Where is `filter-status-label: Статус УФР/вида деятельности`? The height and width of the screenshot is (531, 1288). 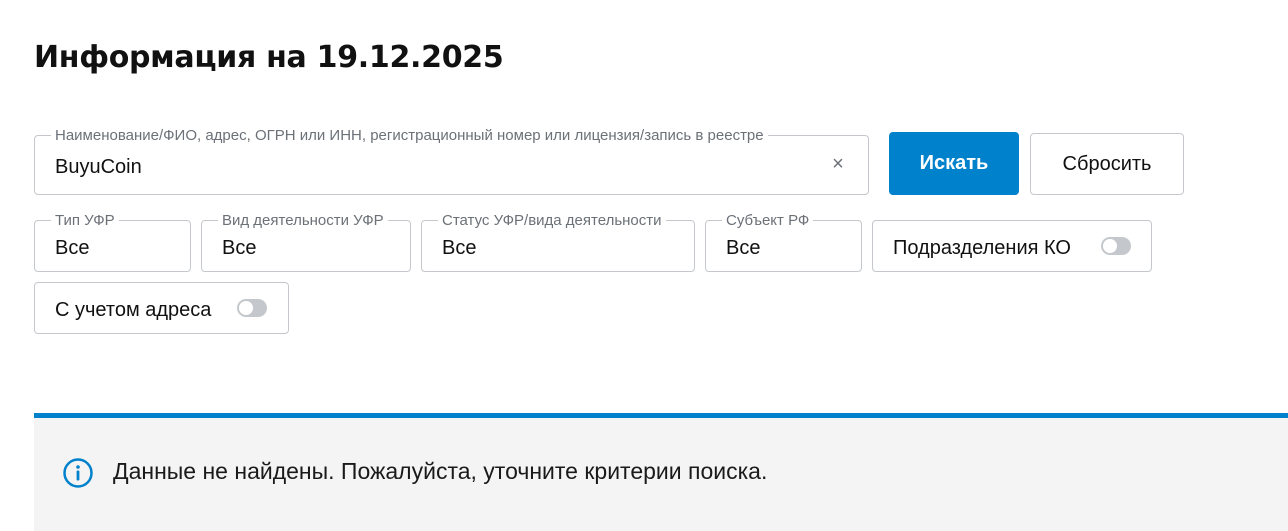
filter-status-label: Статус УФР/вида деятельности is located at coordinates (552, 221).